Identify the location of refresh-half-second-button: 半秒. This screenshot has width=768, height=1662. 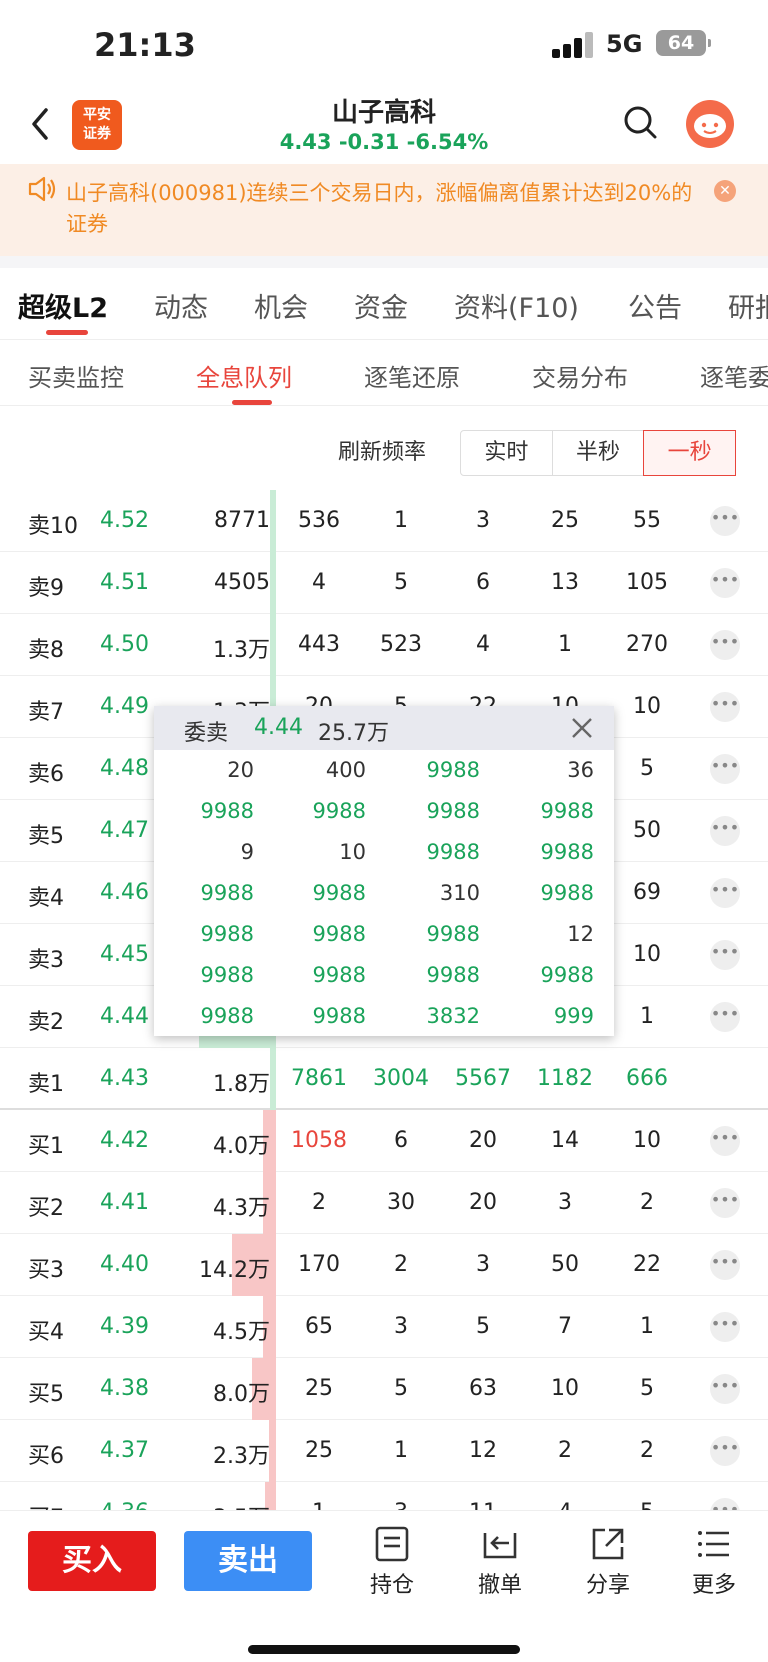
(599, 453).